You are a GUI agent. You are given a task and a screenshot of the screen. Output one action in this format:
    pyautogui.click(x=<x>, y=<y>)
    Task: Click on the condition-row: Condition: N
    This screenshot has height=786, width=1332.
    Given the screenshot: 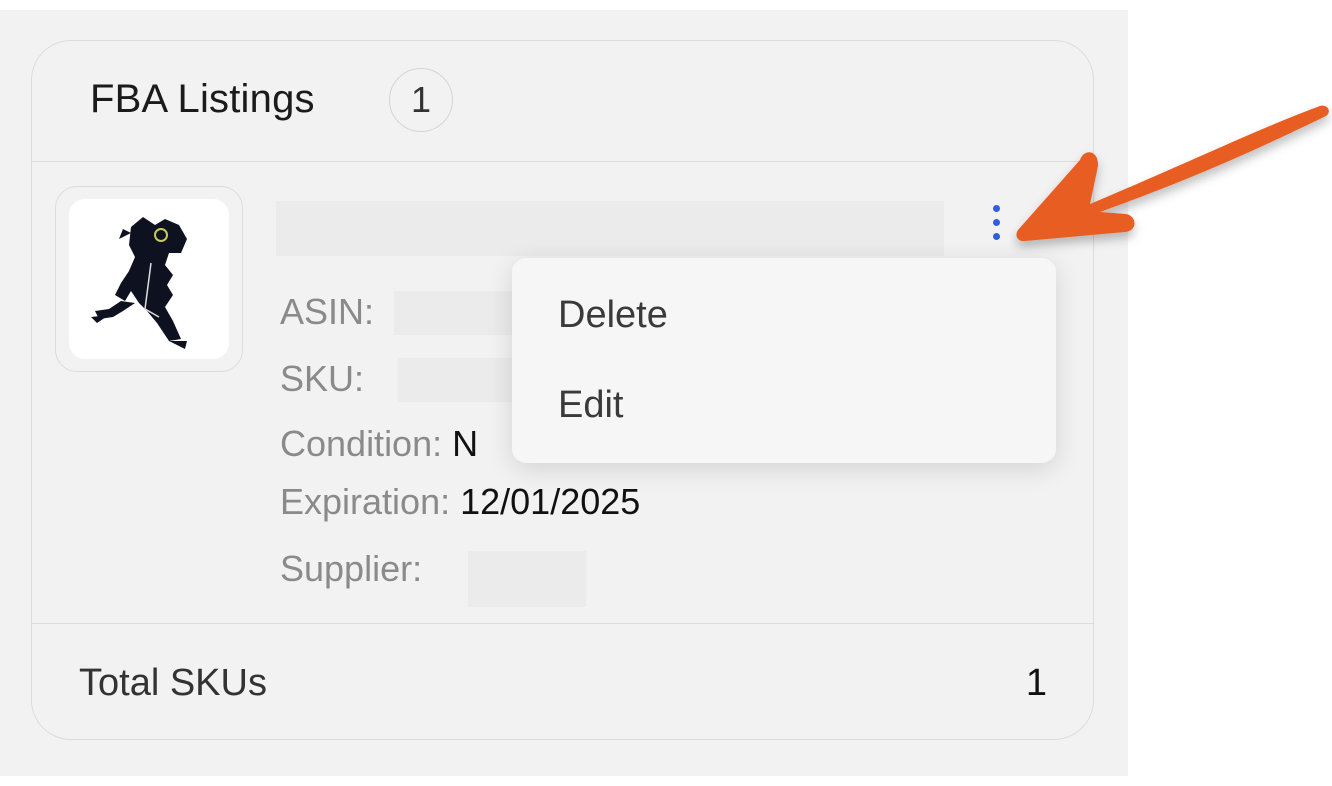 What is the action you would take?
    pyautogui.click(x=379, y=444)
    